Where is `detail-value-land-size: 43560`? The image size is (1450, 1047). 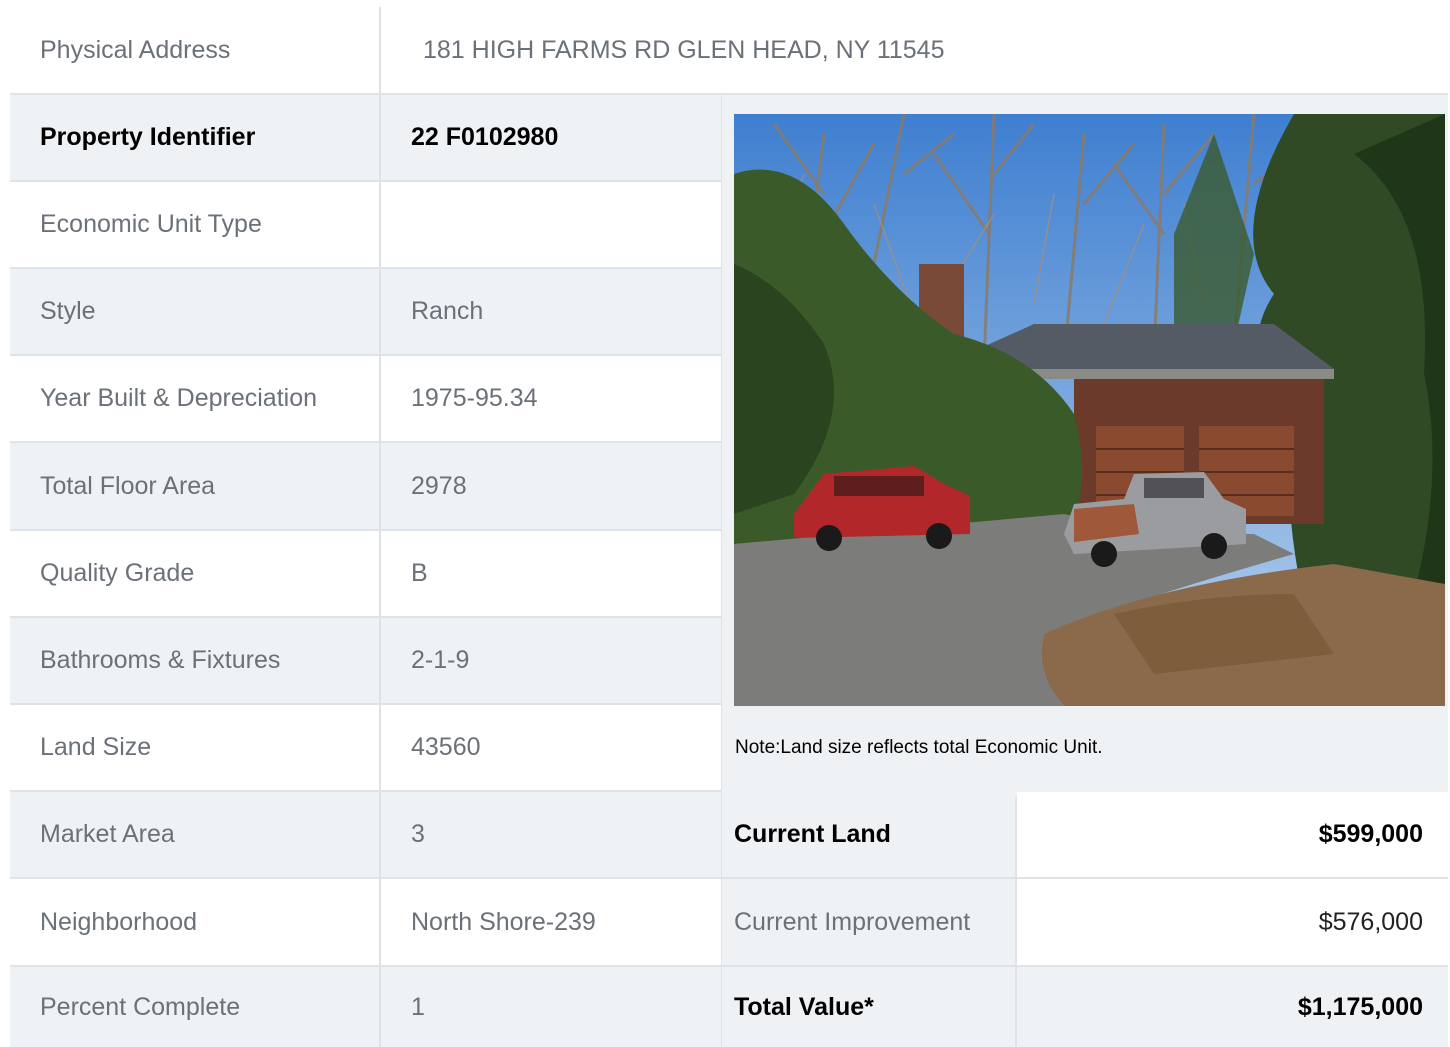 detail-value-land-size: 43560 is located at coordinates (551, 747).